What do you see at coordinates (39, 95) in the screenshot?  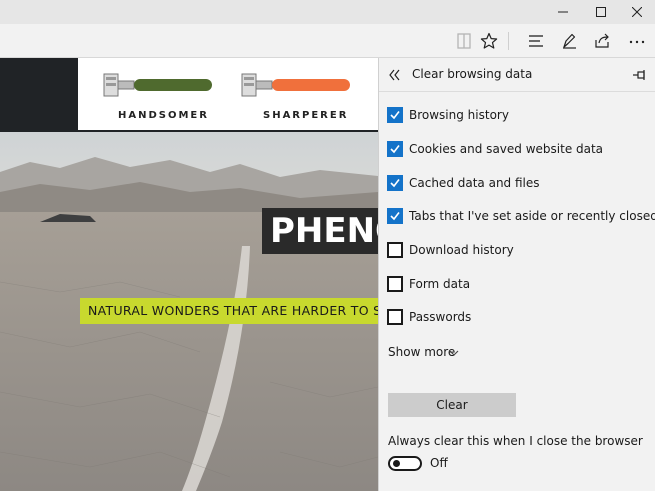 I see `ad-dark-block` at bounding box center [39, 95].